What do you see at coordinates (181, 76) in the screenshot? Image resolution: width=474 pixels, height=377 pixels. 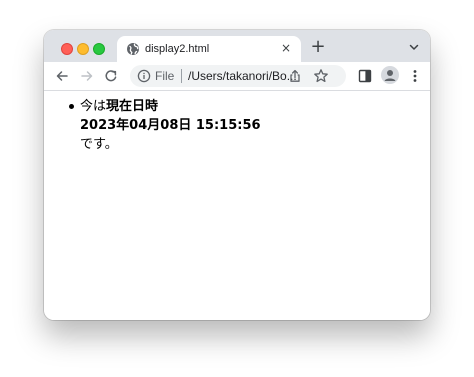 I see `omnibox-divider` at bounding box center [181, 76].